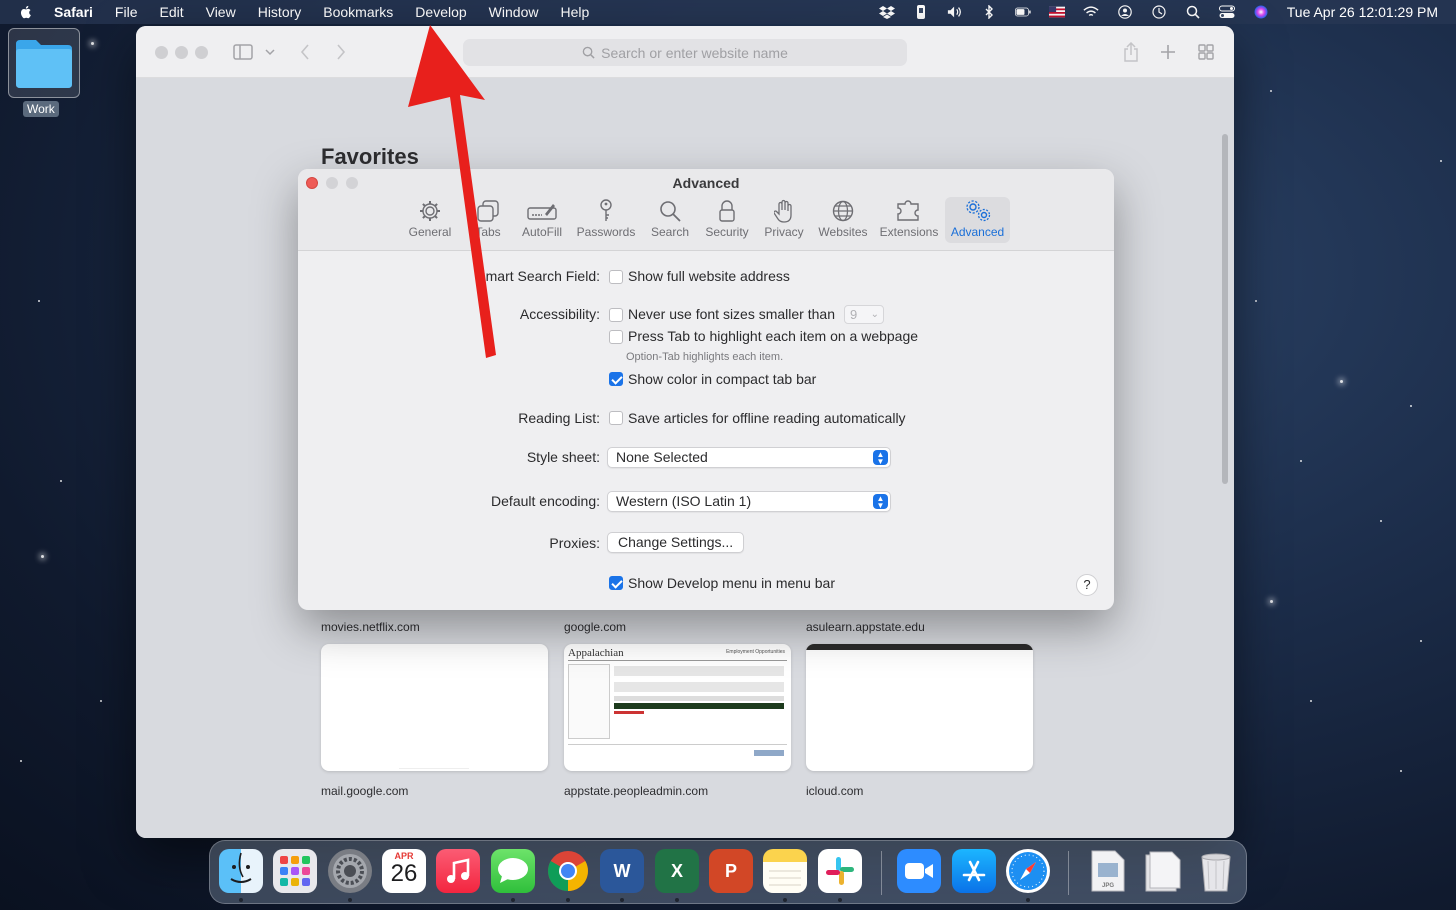 Image resolution: width=1456 pixels, height=910 pixels. Describe the element at coordinates (44, 73) in the screenshot. I see `desktop-folder-work: Work` at that location.